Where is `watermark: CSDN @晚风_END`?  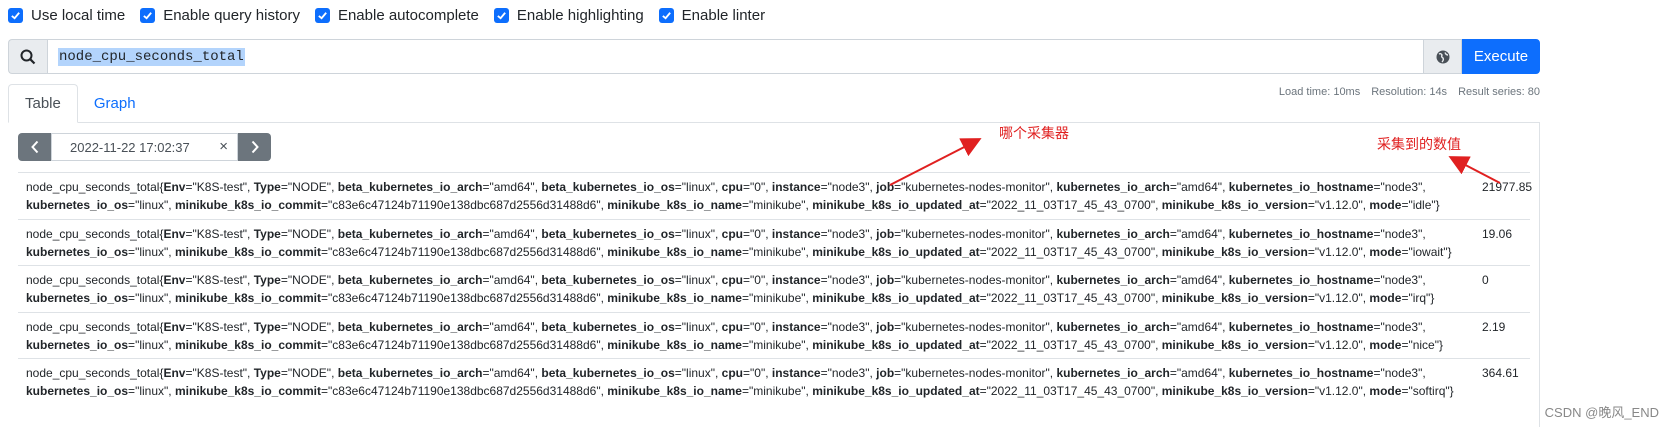 watermark: CSDN @晚风_END is located at coordinates (1601, 412).